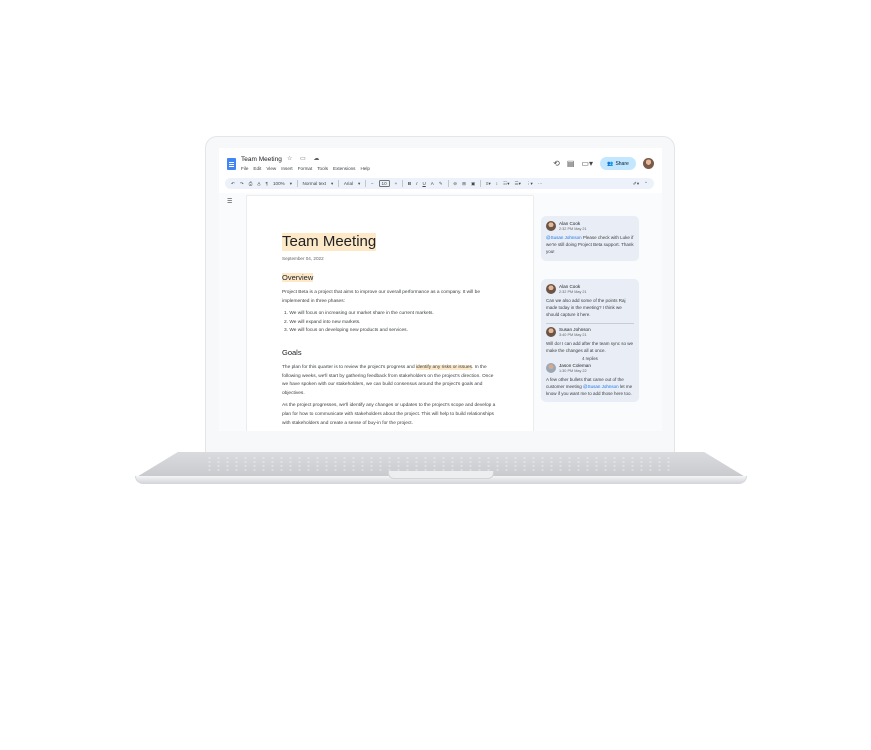 Image resolution: width=871 pixels, height=750 pixels. What do you see at coordinates (587, 164) in the screenshot?
I see `meet-icon: ▭▾` at bounding box center [587, 164].